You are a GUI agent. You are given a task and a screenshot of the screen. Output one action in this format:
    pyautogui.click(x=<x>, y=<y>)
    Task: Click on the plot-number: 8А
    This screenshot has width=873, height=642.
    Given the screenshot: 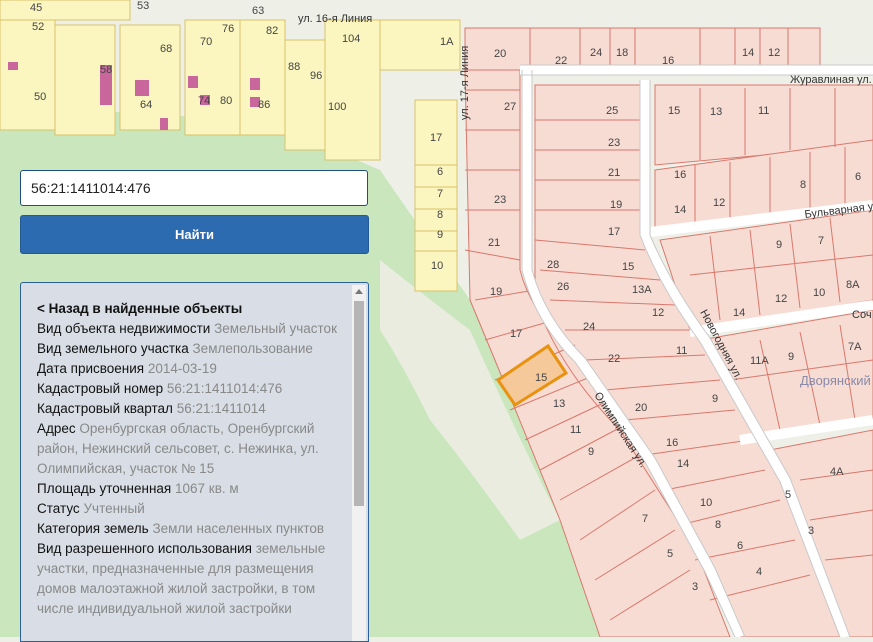 What is the action you would take?
    pyautogui.click(x=853, y=285)
    